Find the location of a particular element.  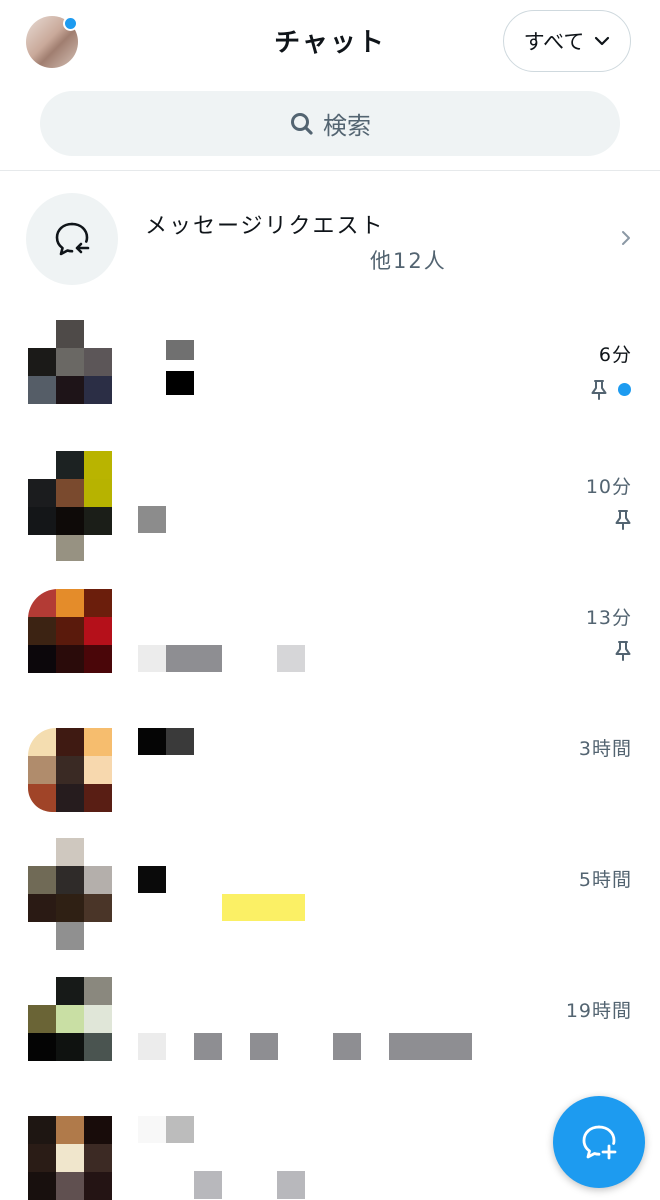

chevron-right-icon is located at coordinates (626, 238).